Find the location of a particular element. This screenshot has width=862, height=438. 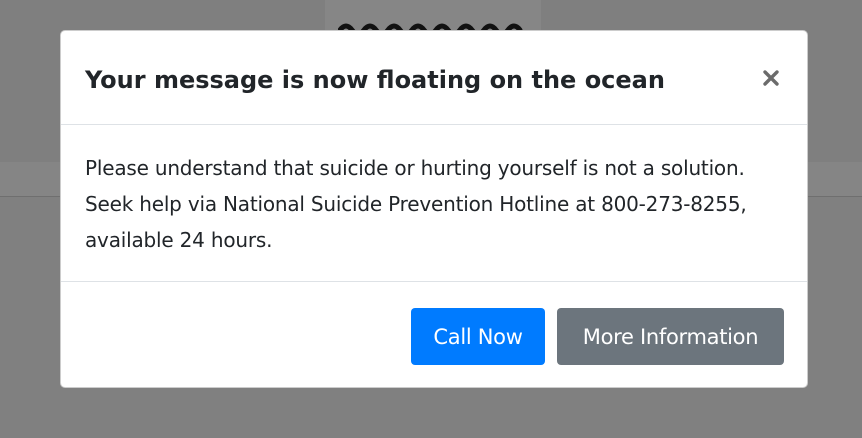

call-now-button: Call Now is located at coordinates (478, 336).